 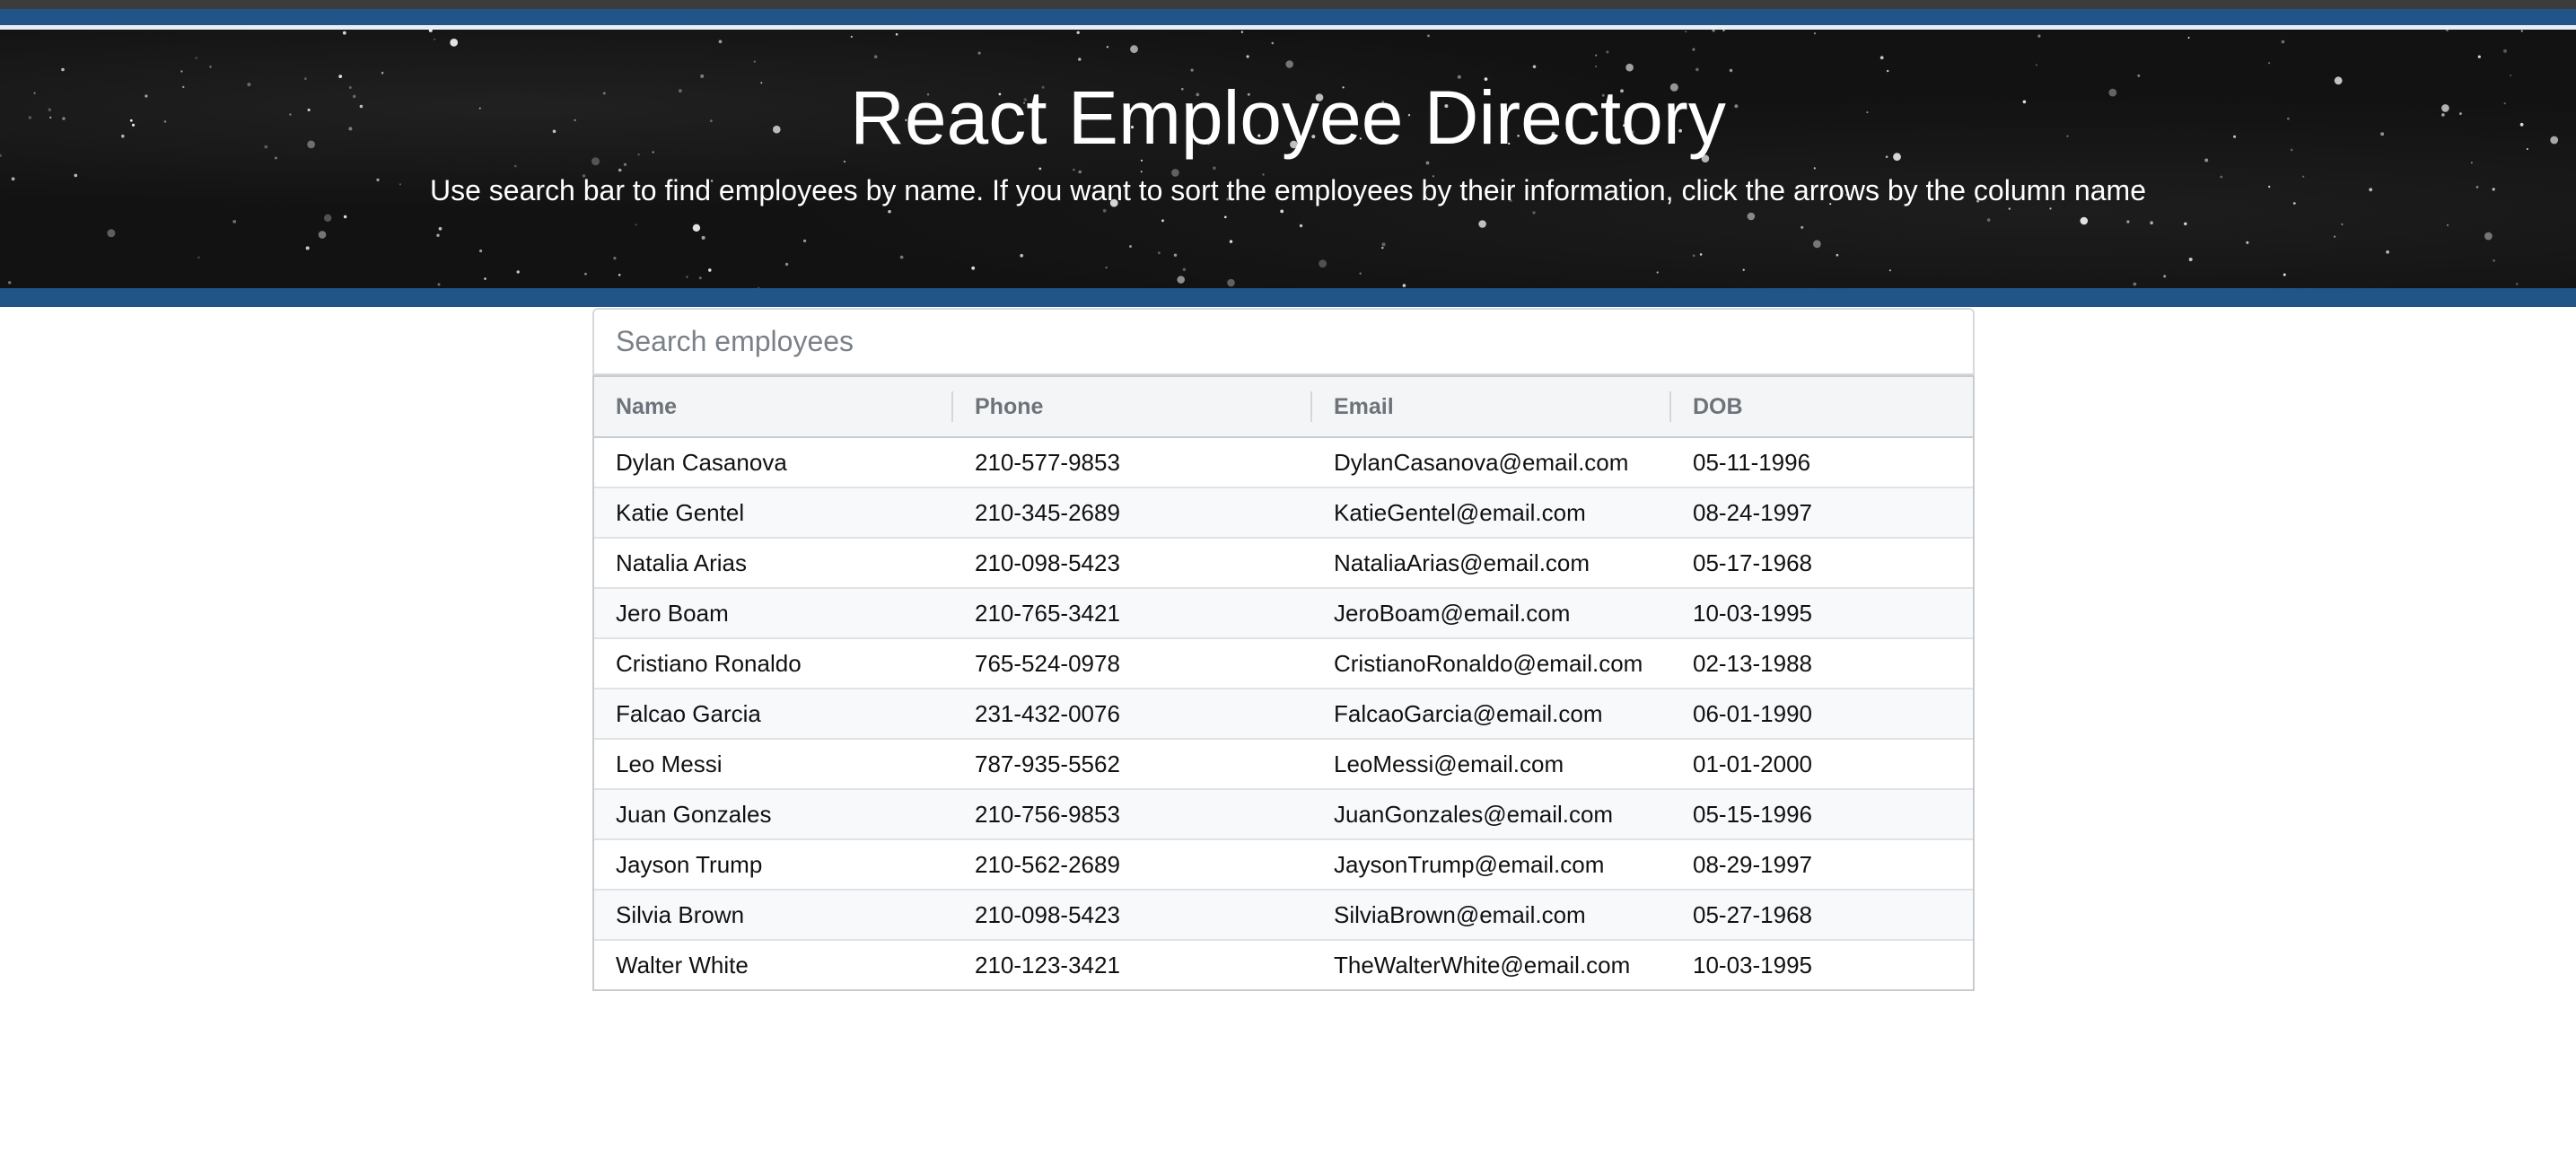 I want to click on search-container, so click(x=1283, y=342).